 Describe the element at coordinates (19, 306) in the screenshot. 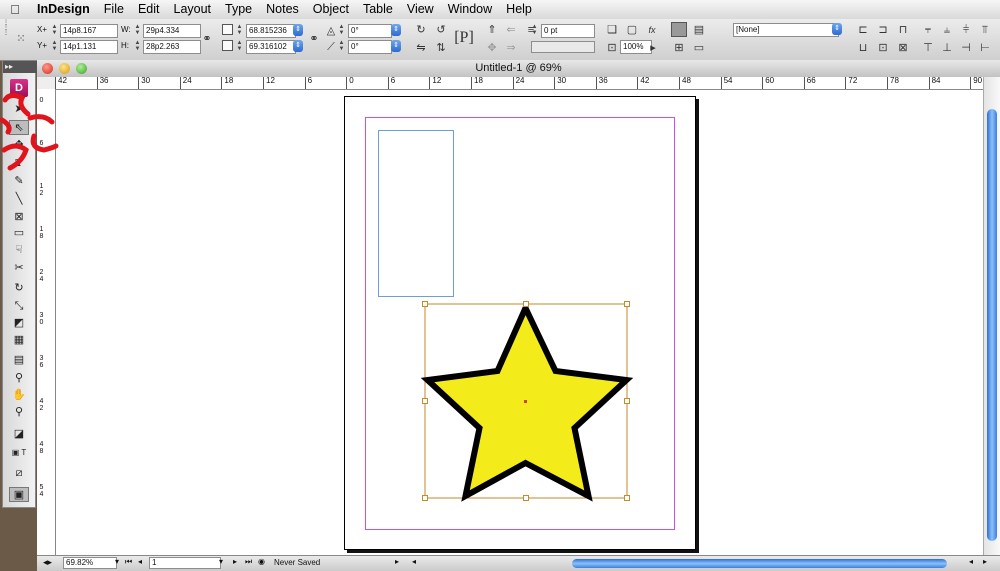

I see `free-transform-tool-icon: ⤡` at that location.